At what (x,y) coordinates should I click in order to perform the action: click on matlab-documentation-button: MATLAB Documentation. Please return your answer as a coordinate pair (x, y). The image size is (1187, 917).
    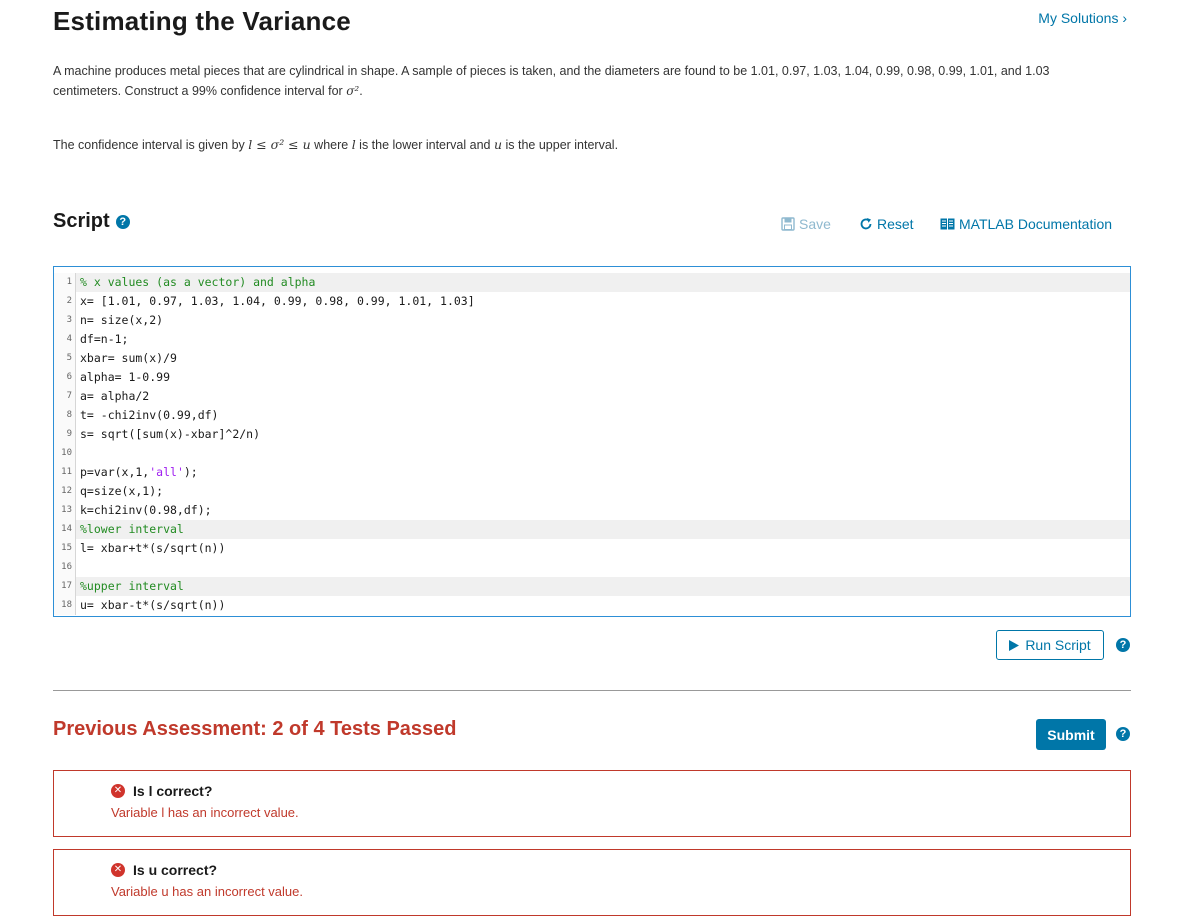
    Looking at the image, I should click on (1026, 224).